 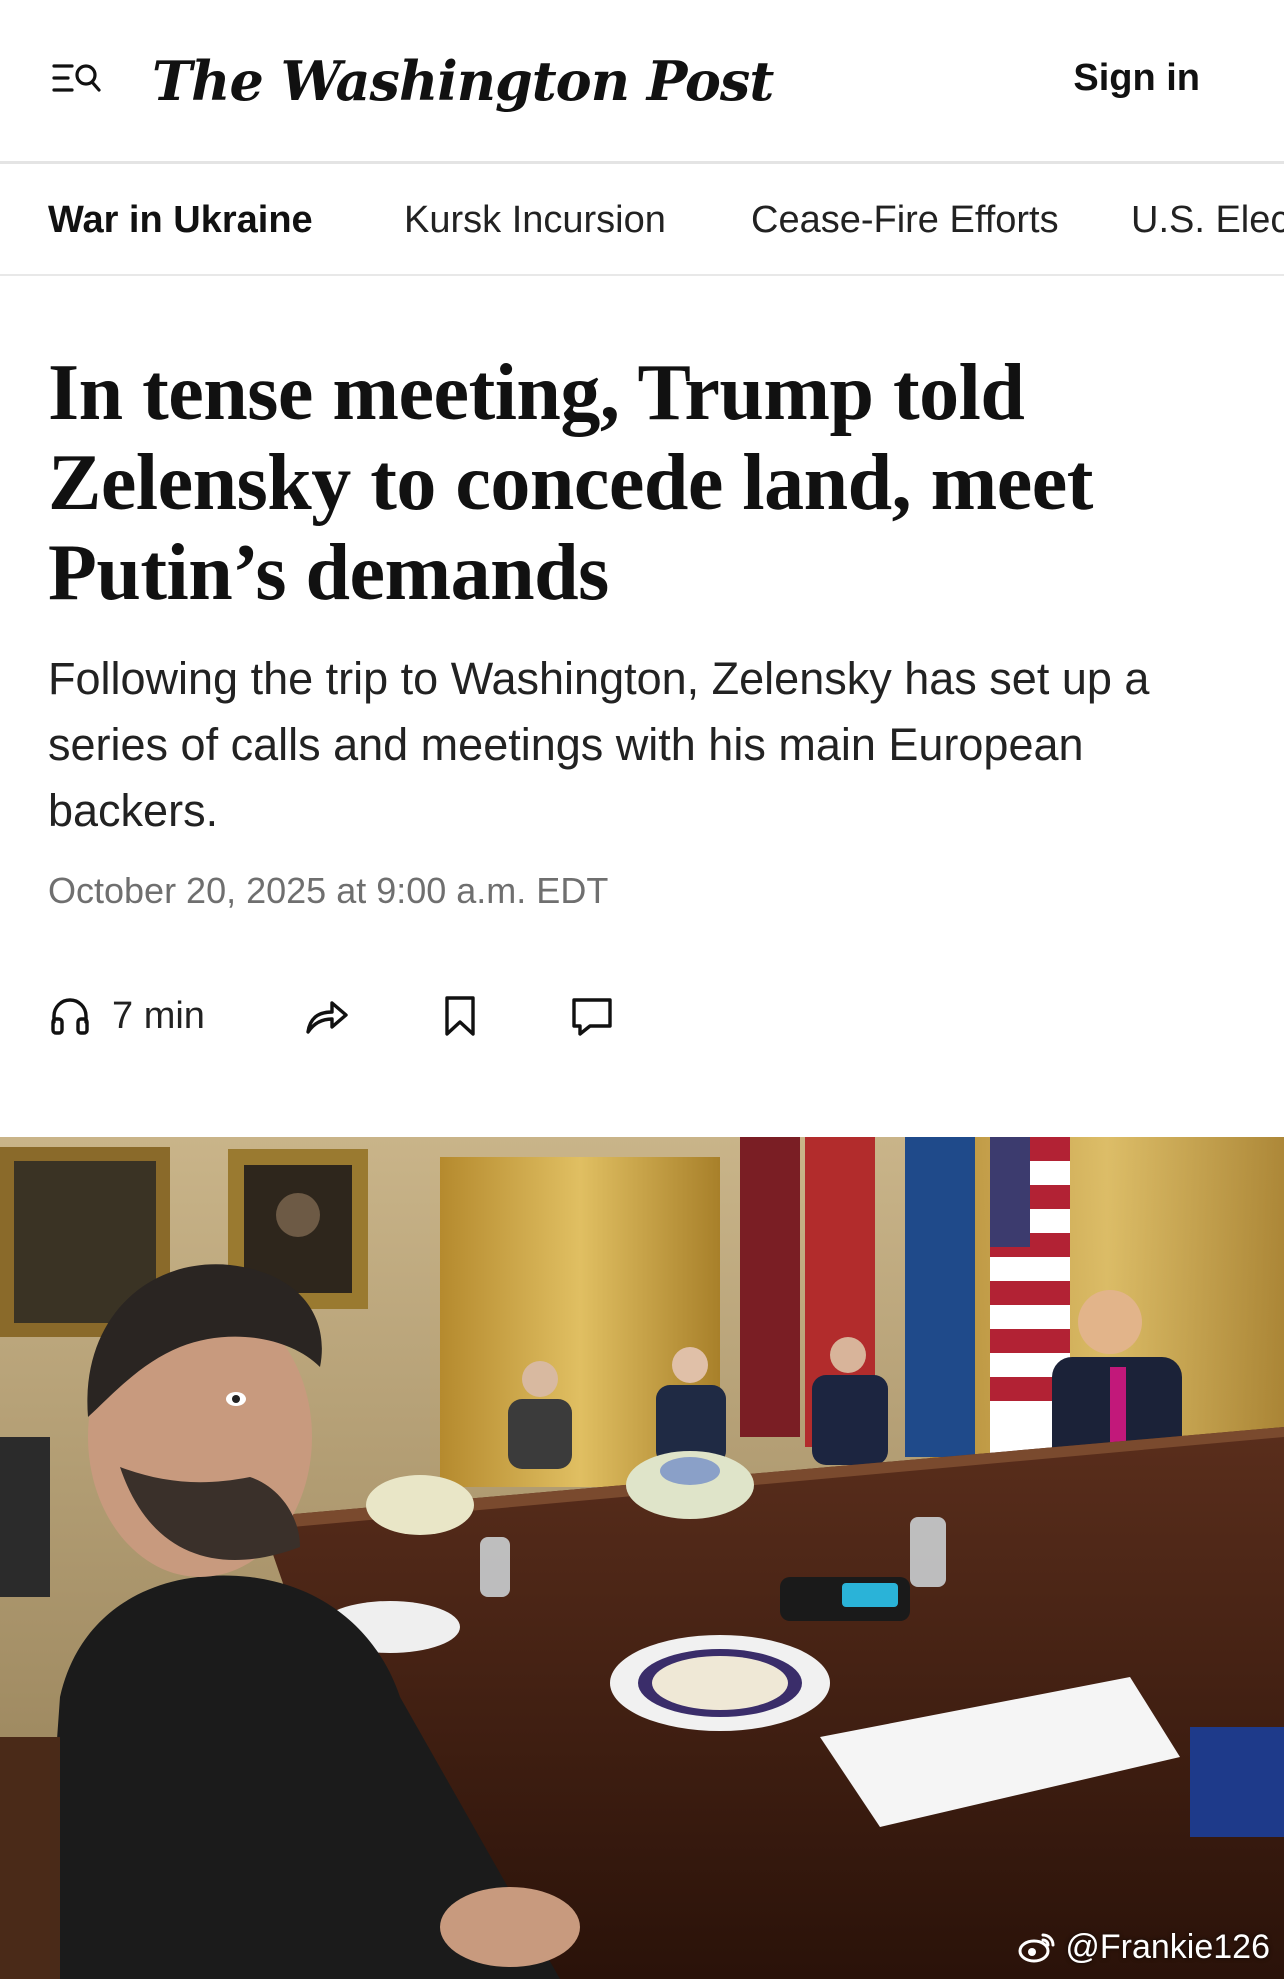 I want to click on bookmark-button, so click(x=460, y=1016).